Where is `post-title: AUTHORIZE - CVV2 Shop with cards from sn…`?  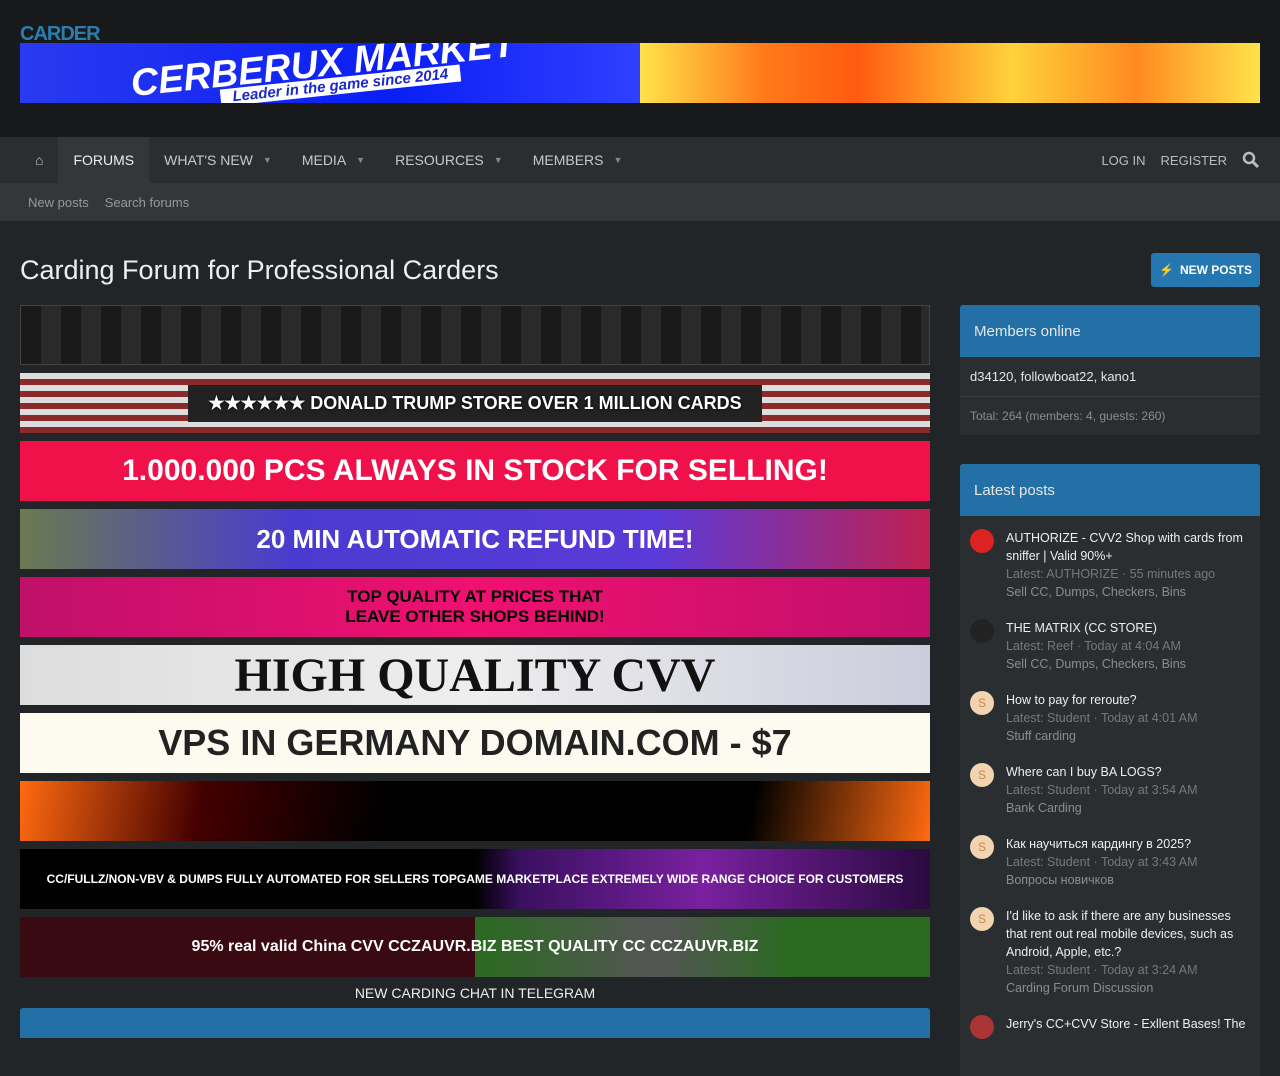
post-title: AUTHORIZE - CVV2 Shop with cards from sn… is located at coordinates (1128, 547).